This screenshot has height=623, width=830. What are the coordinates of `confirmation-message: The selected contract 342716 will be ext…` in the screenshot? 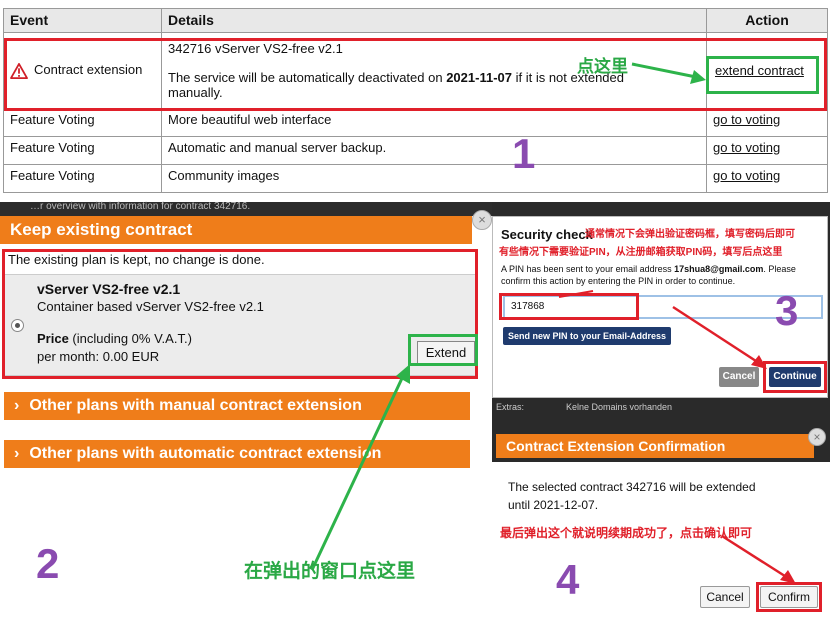 It's located at (632, 496).